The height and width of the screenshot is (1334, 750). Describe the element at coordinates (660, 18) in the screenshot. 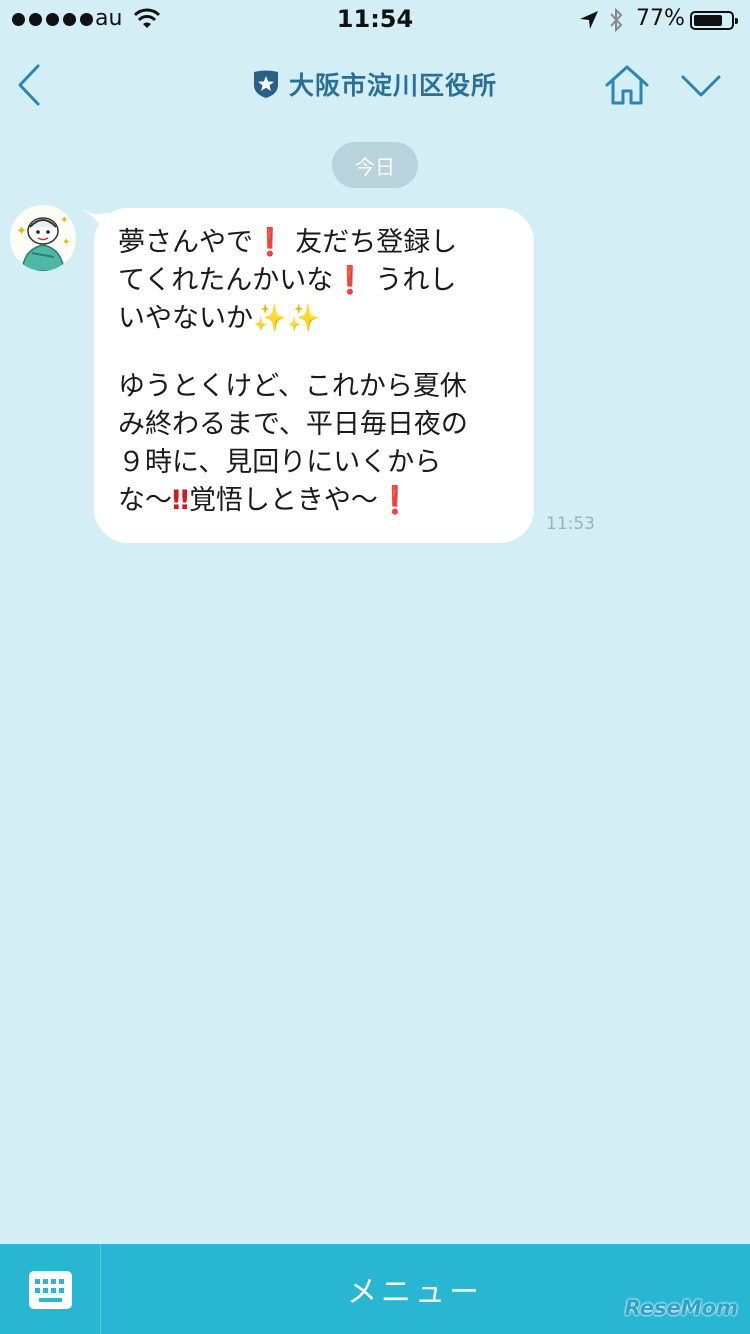

I see `battery-percent: 77%` at that location.